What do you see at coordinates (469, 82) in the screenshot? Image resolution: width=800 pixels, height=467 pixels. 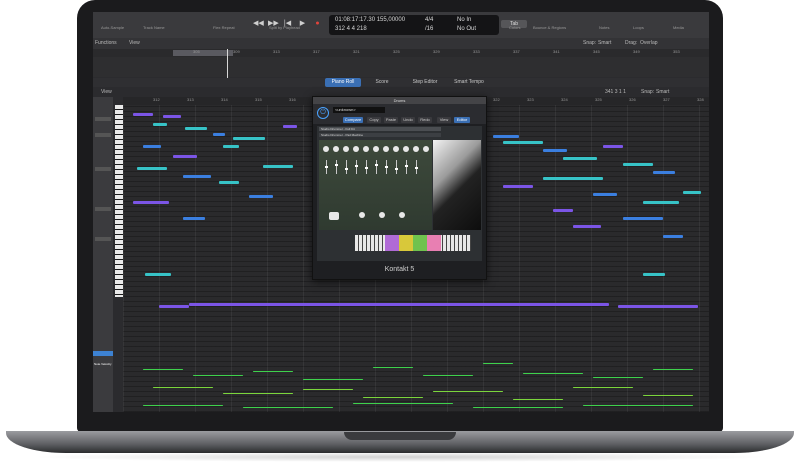 I see `tab-smart-tempo: Smart Tempo` at bounding box center [469, 82].